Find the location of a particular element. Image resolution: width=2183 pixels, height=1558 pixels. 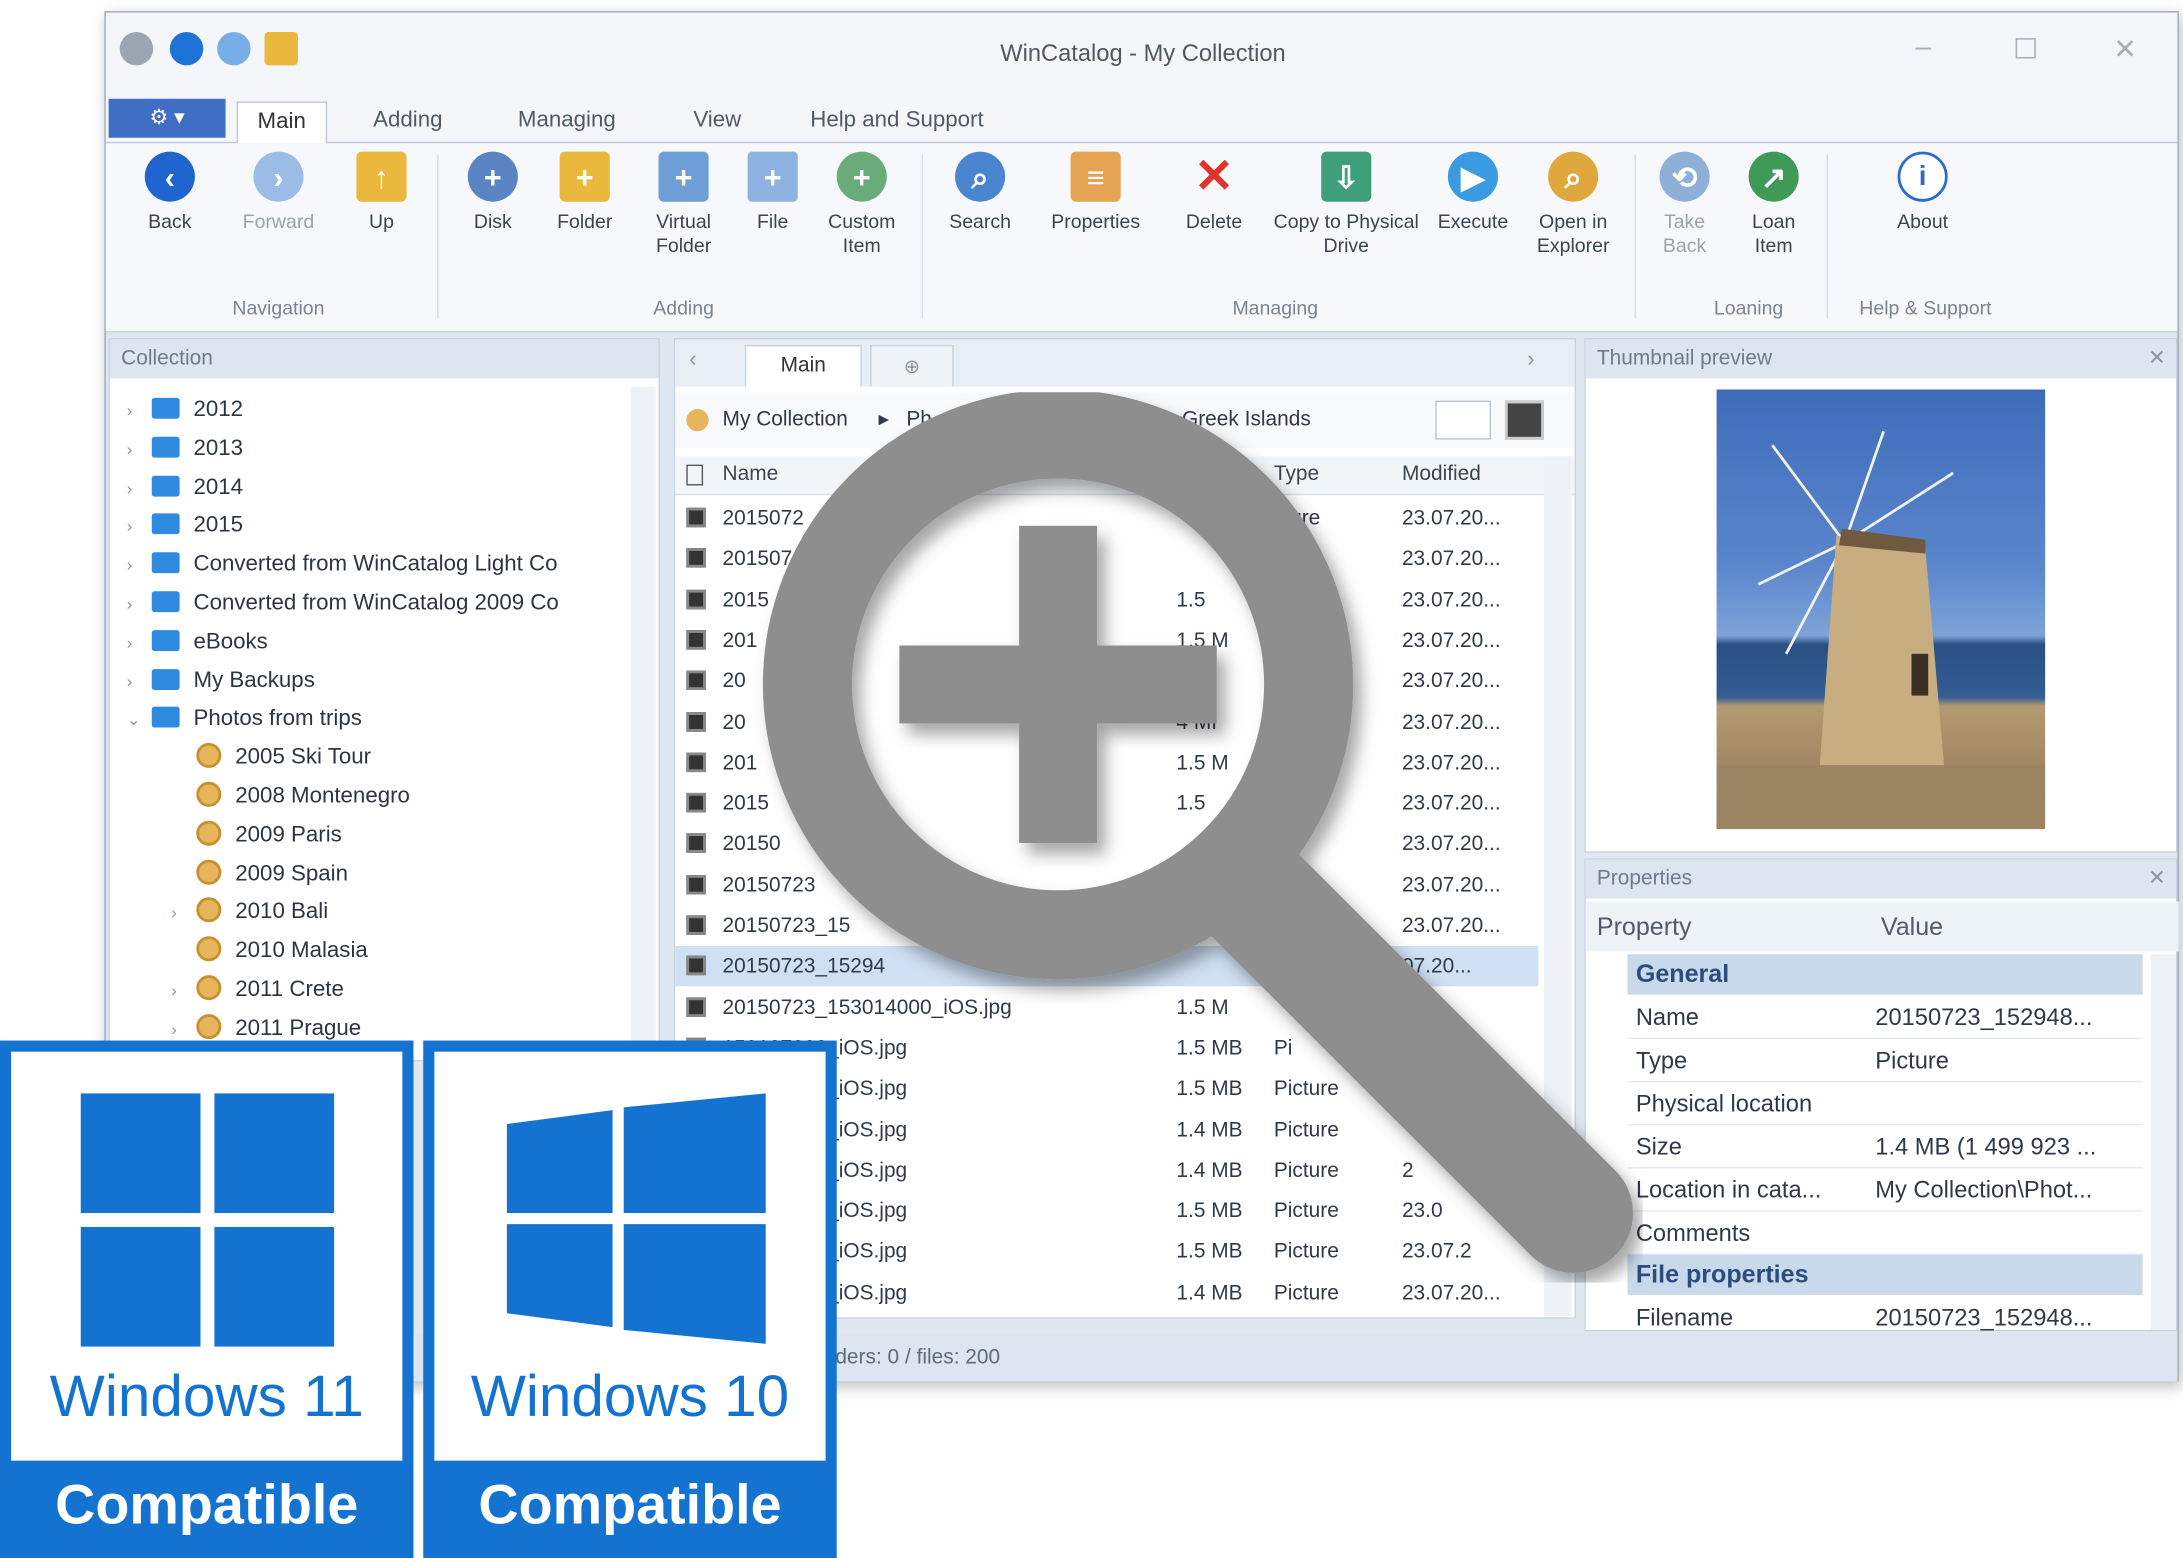

property-row: Comments is located at coordinates (1885, 1233).